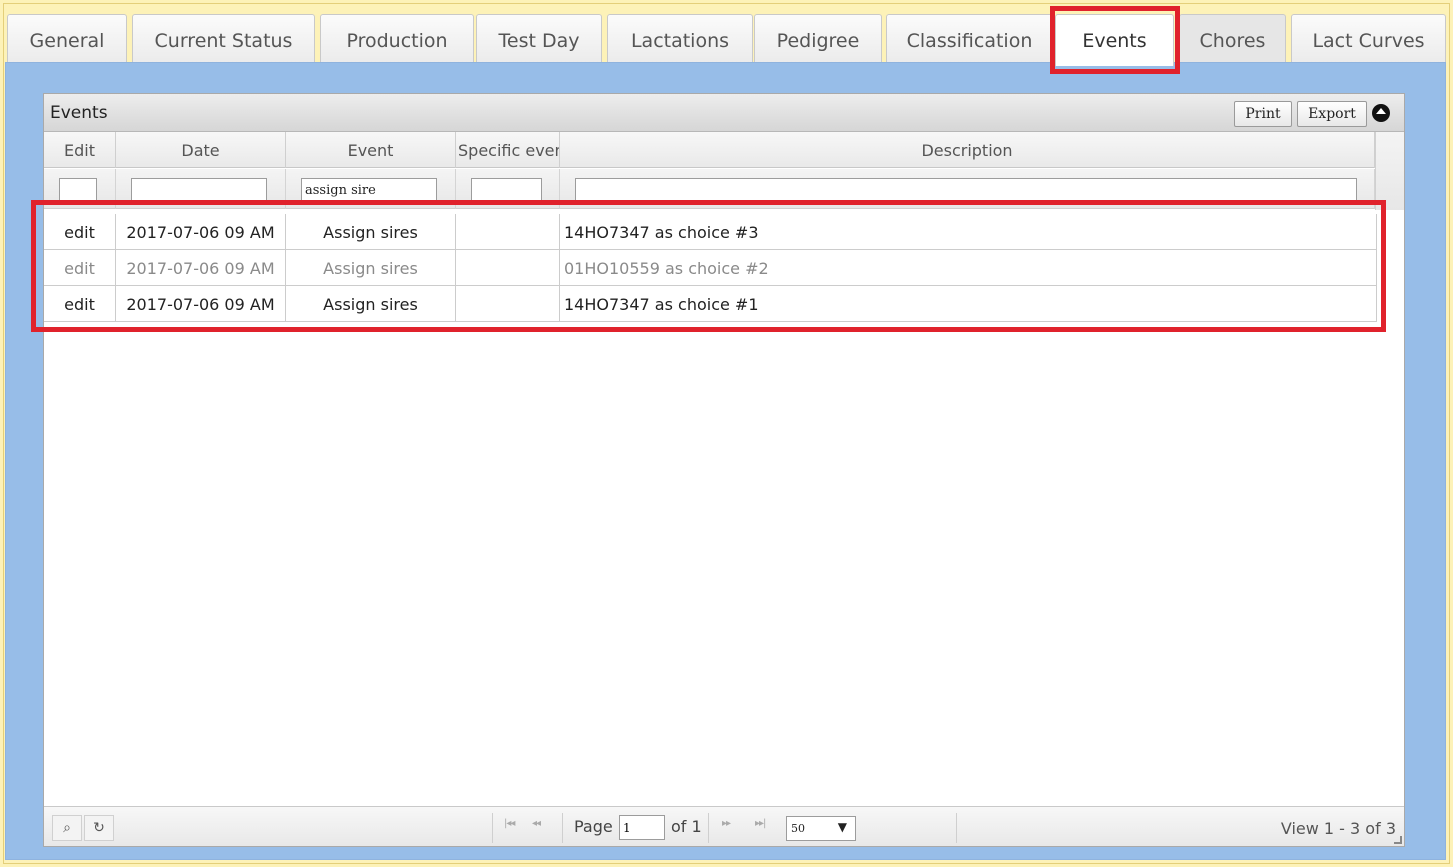  Describe the element at coordinates (78, 190) in the screenshot. I see `filter-edit-input` at that location.